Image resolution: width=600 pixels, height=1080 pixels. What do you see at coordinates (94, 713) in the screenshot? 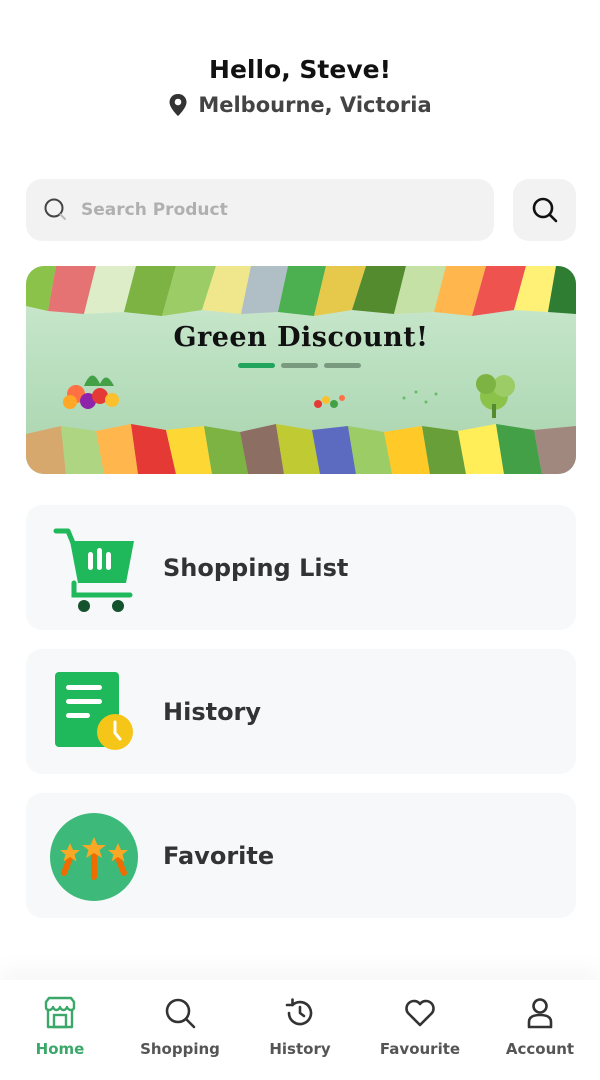
I see `history-document-icon` at bounding box center [94, 713].